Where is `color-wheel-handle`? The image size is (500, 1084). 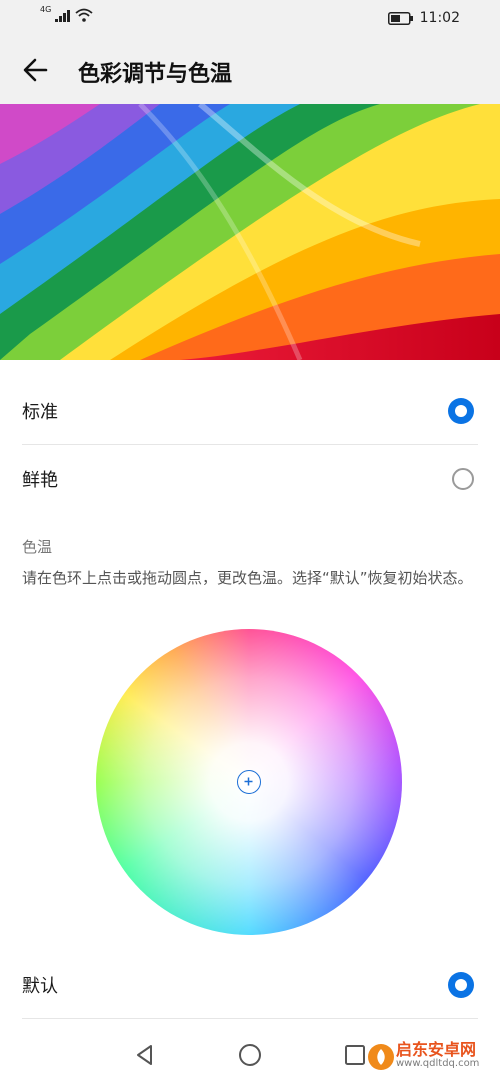
color-wheel-handle is located at coordinates (249, 782).